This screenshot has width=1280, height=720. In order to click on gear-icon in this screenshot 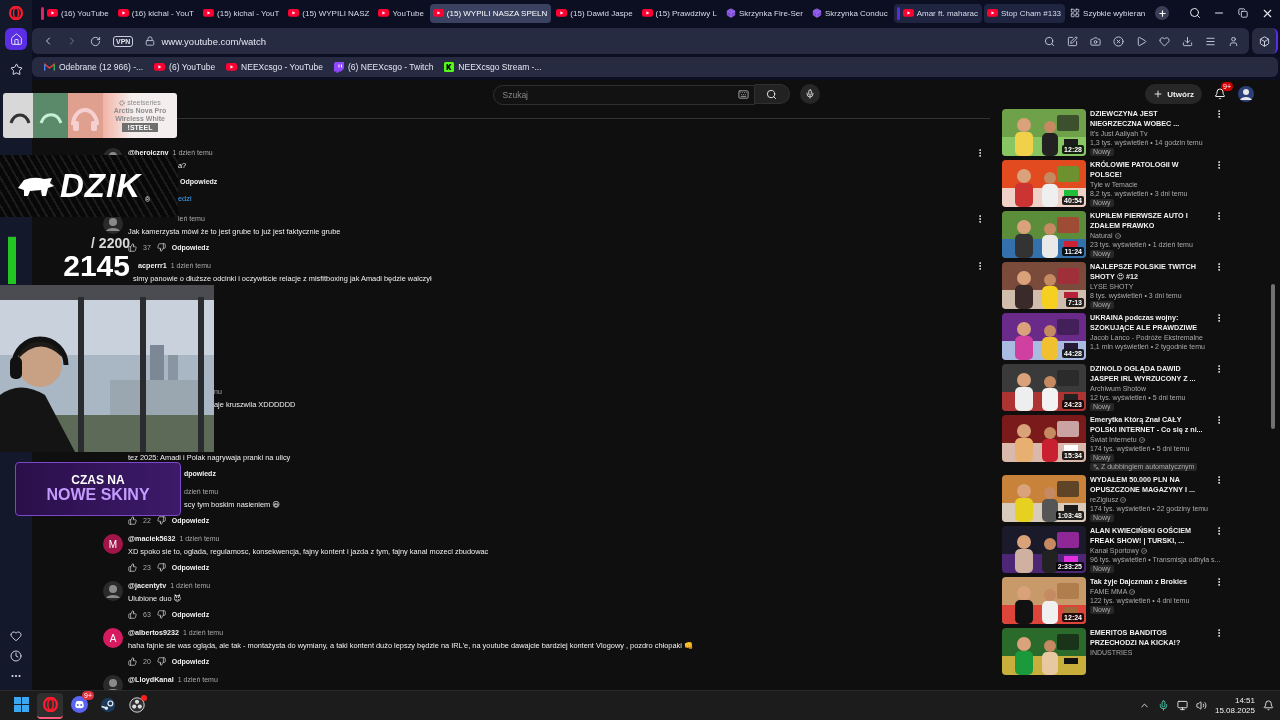, I will do `click(122, 102)`.